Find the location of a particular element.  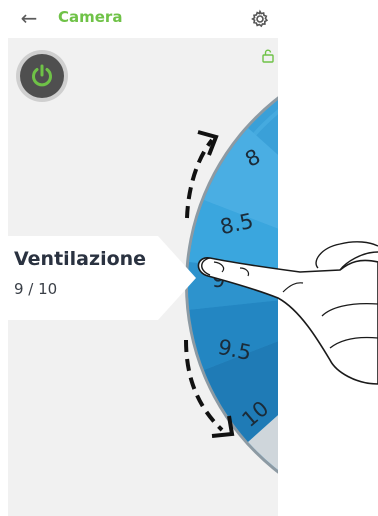

gear-icon is located at coordinates (260, 18).